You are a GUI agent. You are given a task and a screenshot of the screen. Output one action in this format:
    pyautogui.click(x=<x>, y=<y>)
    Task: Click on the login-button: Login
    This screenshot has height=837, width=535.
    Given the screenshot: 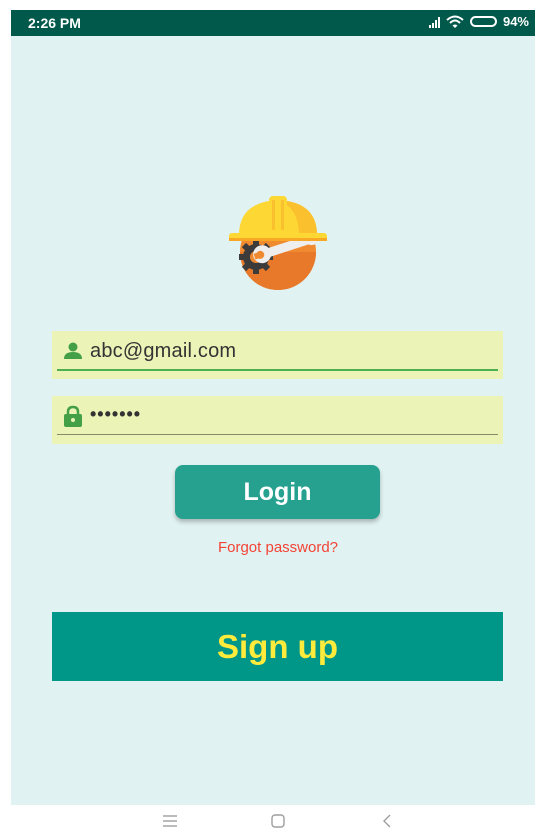 What is the action you would take?
    pyautogui.click(x=277, y=492)
    